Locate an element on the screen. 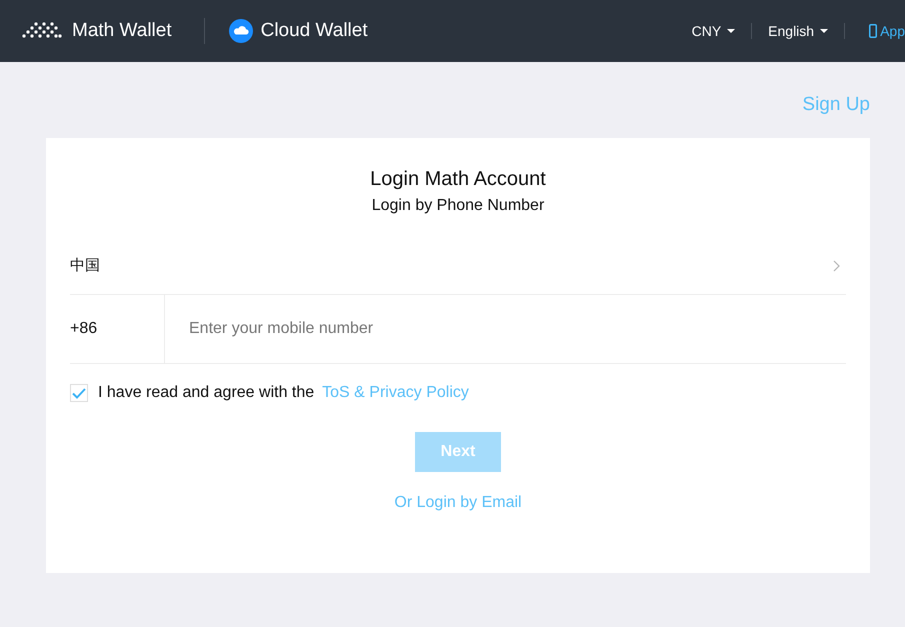  app-link: App is located at coordinates (875, 31).